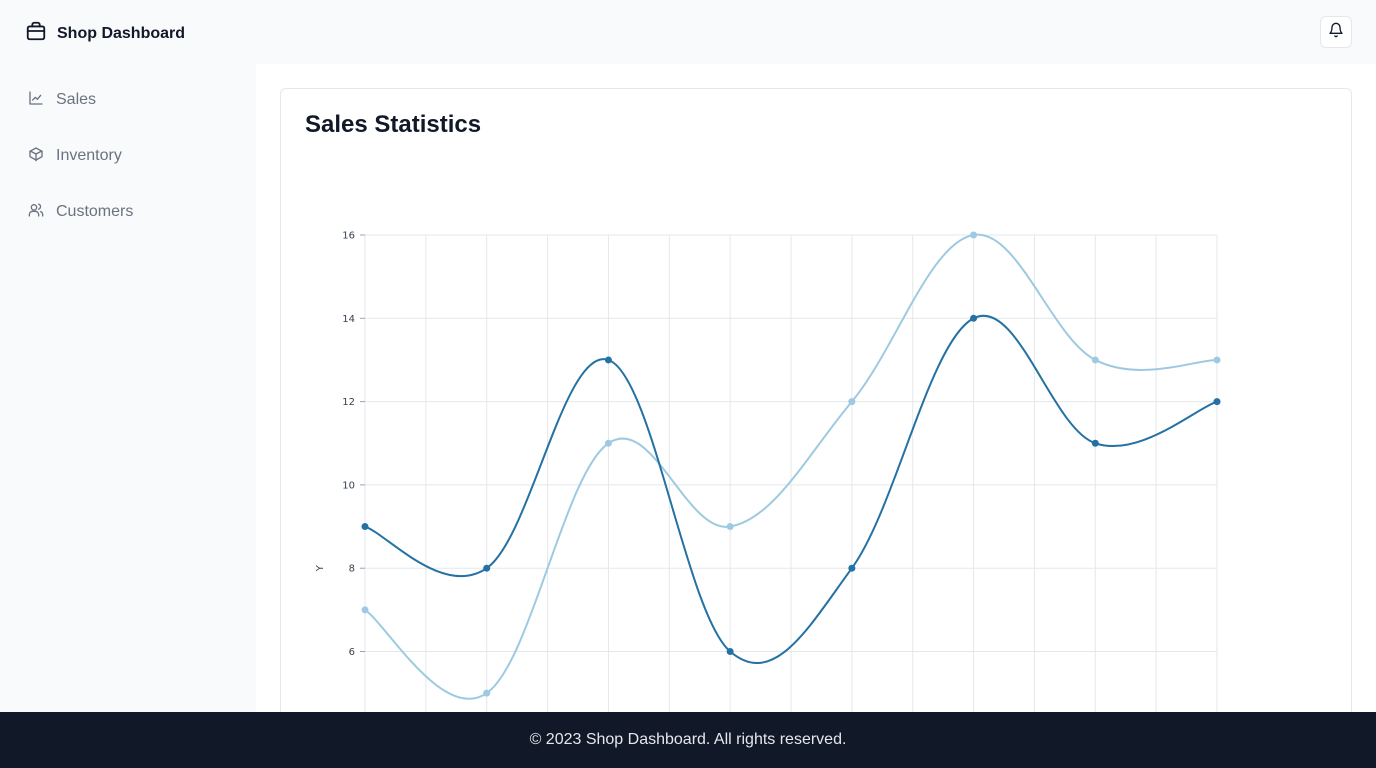 The image size is (1376, 768). What do you see at coordinates (121, 33) in the screenshot?
I see `brand-name: Shop Dashboard` at bounding box center [121, 33].